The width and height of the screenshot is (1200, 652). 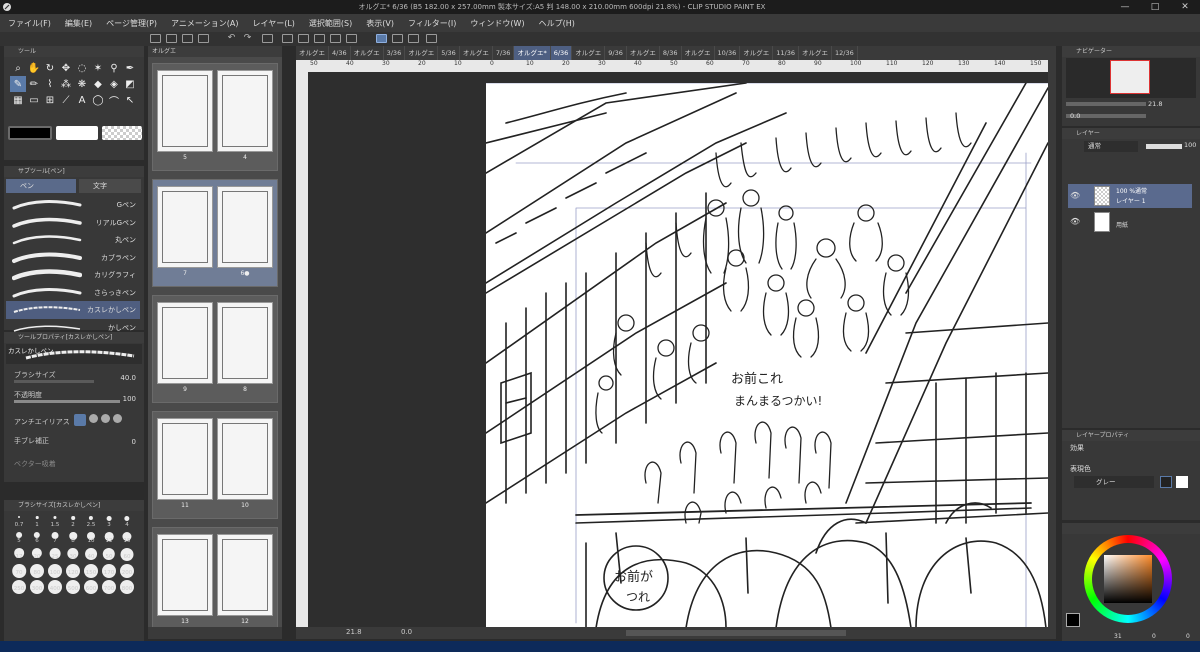 What do you see at coordinates (37, 585) in the screenshot?
I see `brush-size-preset: 300` at bounding box center [37, 585].